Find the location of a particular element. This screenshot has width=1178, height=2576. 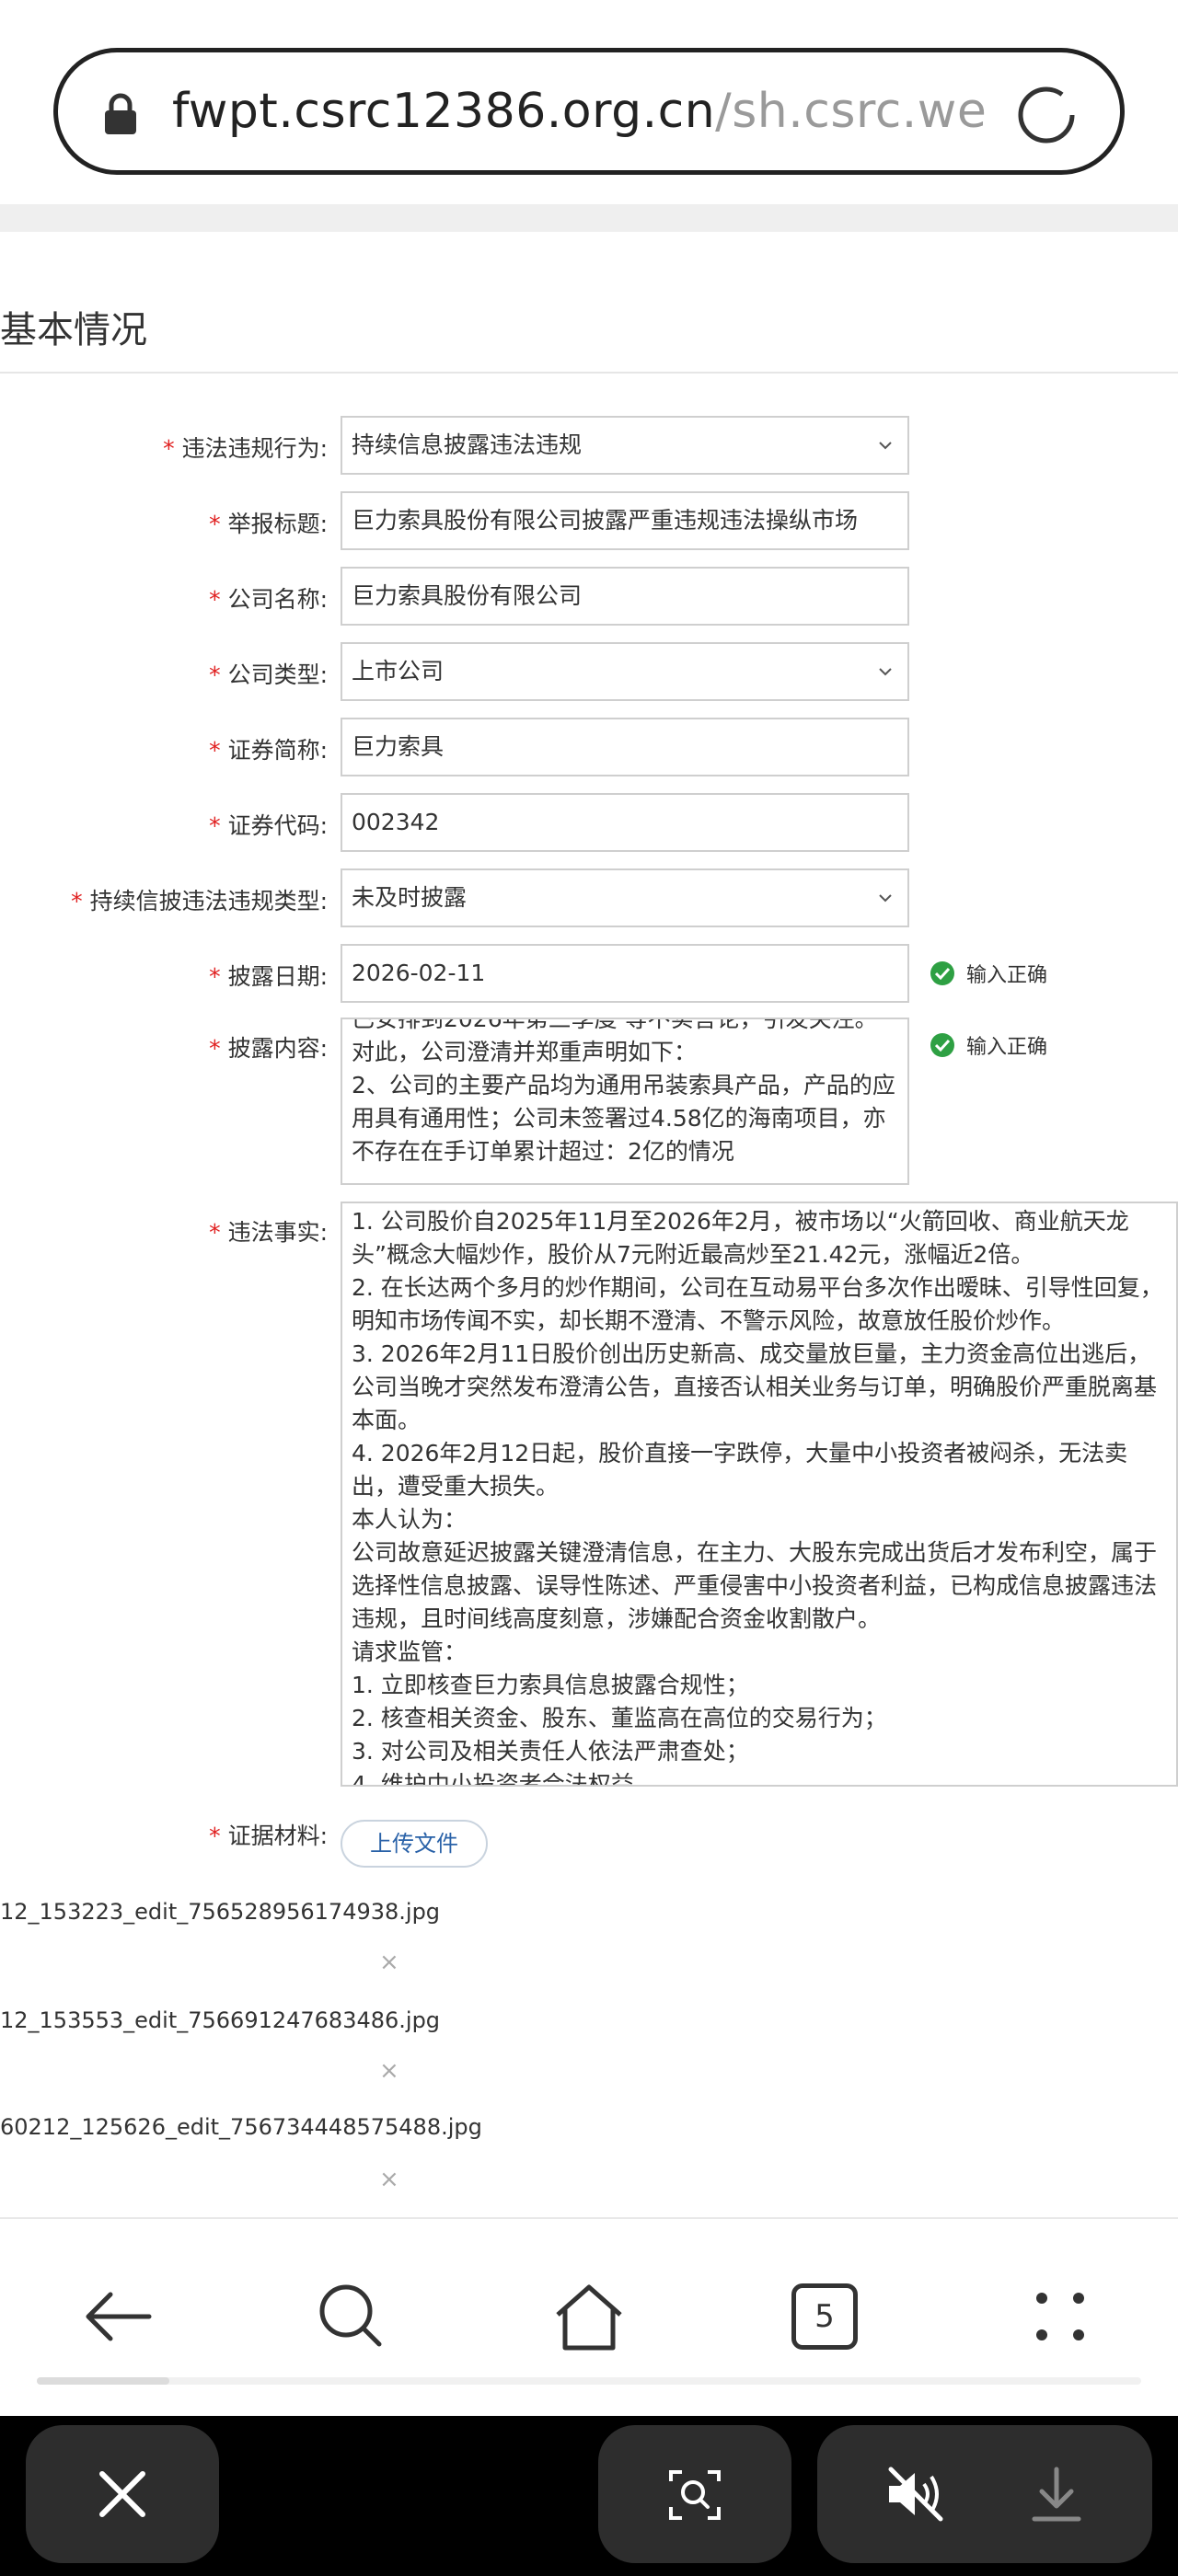

address-bar: fwpt.csrc12386.org.cn/sh.csrc.we is located at coordinates (589, 111).